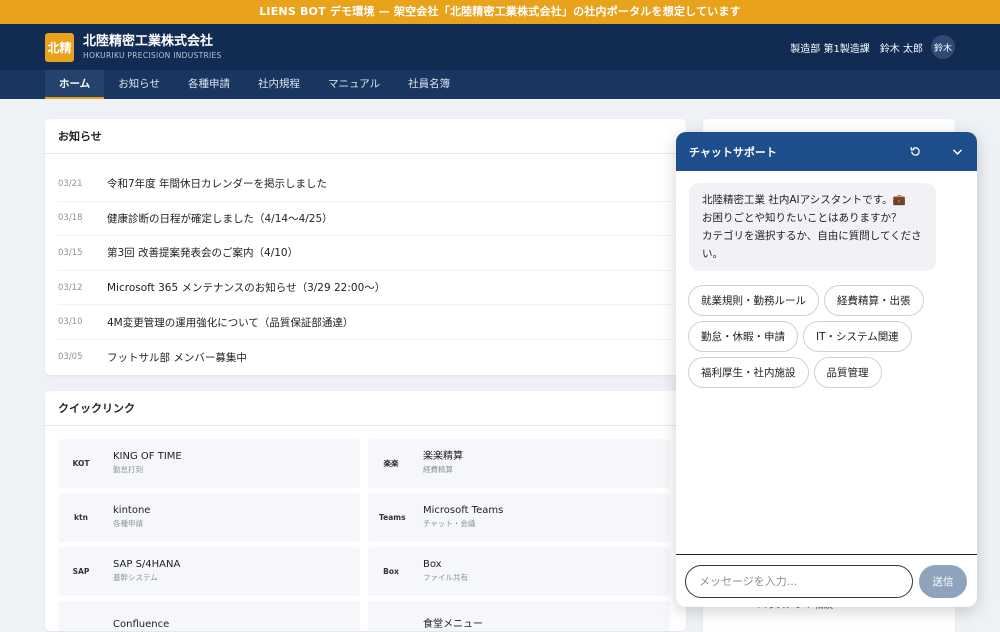 Image resolution: width=1000 pixels, height=632 pixels. What do you see at coordinates (70, 322) in the screenshot?
I see `news-date: 03/10` at bounding box center [70, 322].